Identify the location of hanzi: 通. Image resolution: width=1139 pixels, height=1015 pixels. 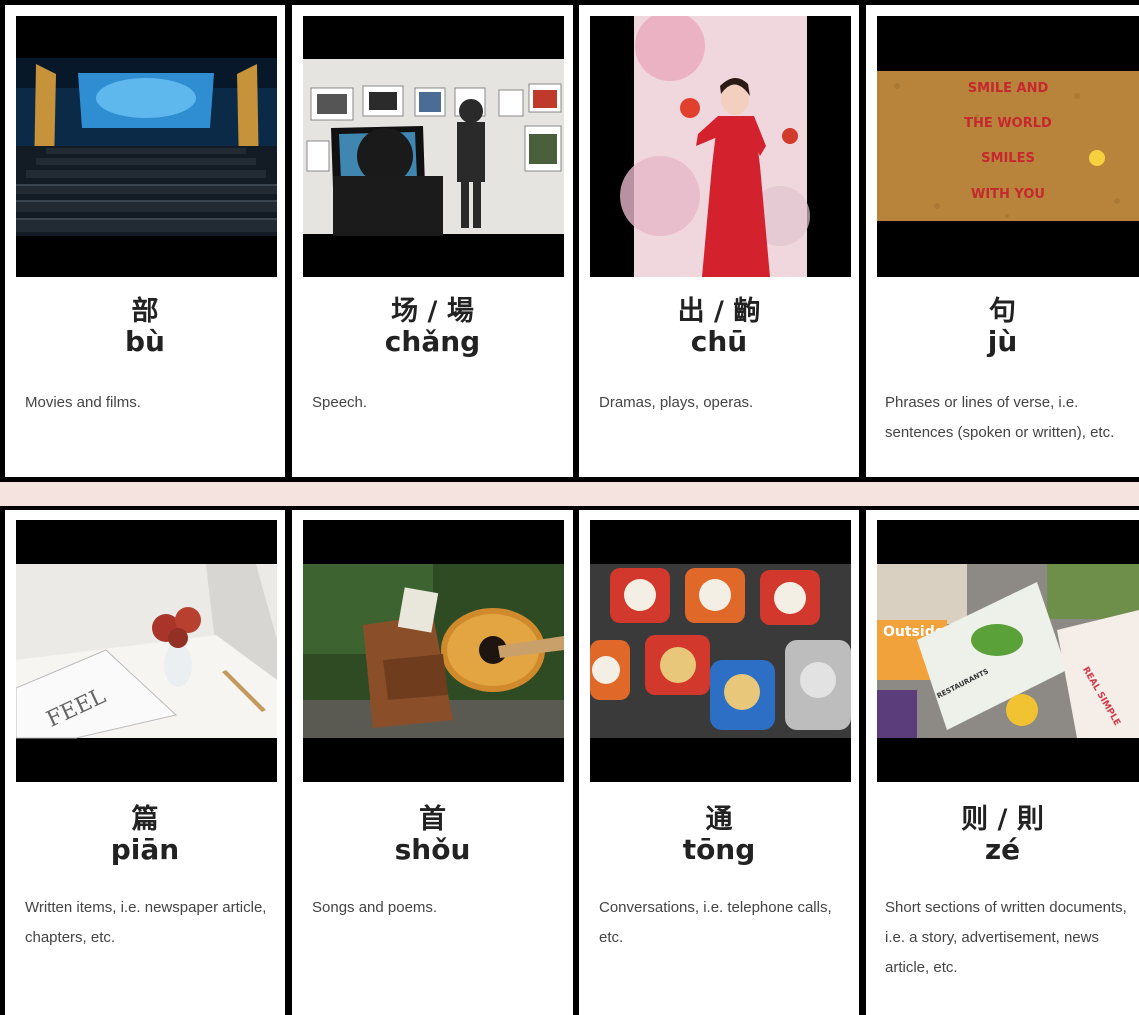
(719, 819).